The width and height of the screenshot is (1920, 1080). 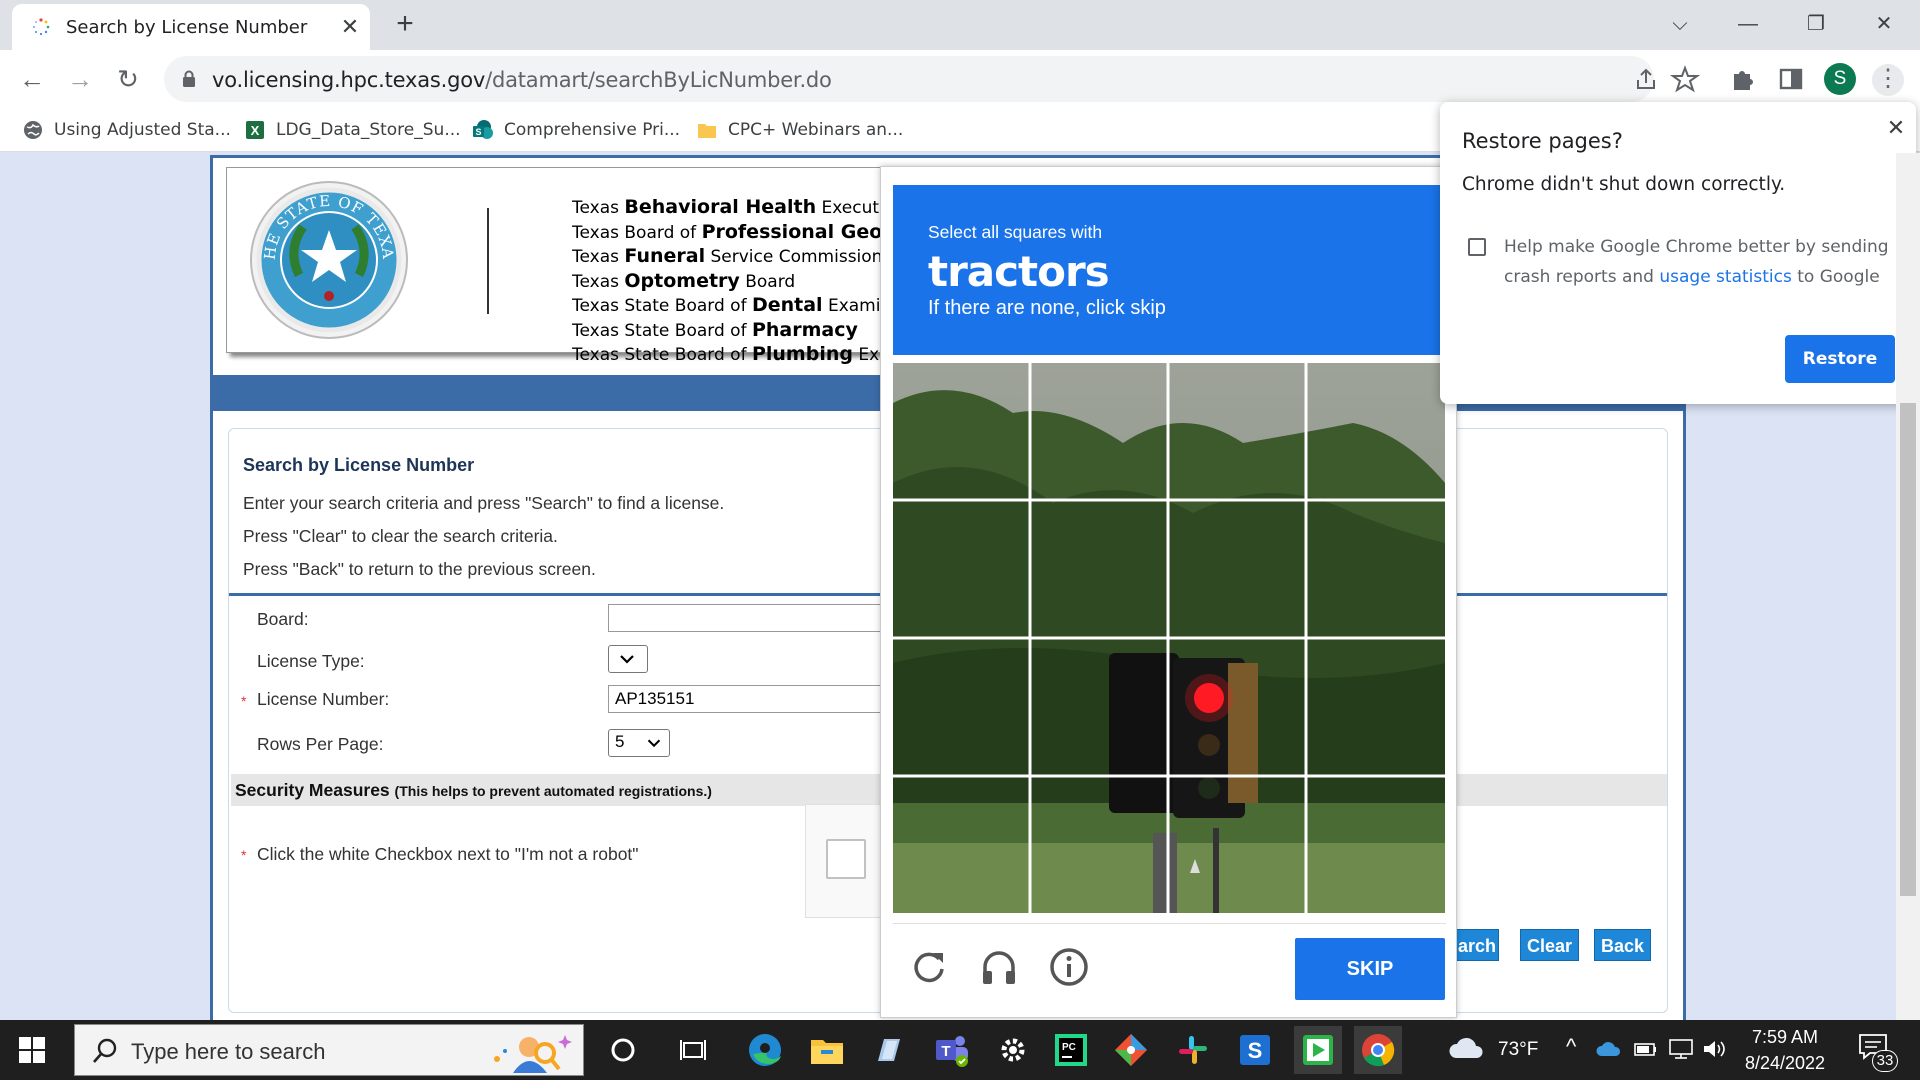 What do you see at coordinates (1318, 1050) in the screenshot?
I see `media-player-icon` at bounding box center [1318, 1050].